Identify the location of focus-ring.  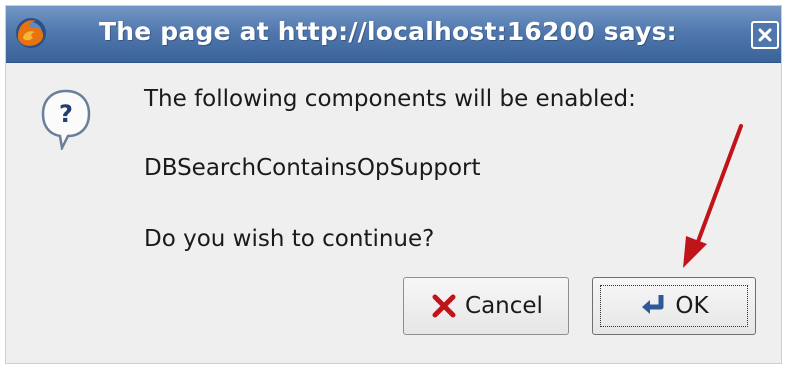
(674, 306).